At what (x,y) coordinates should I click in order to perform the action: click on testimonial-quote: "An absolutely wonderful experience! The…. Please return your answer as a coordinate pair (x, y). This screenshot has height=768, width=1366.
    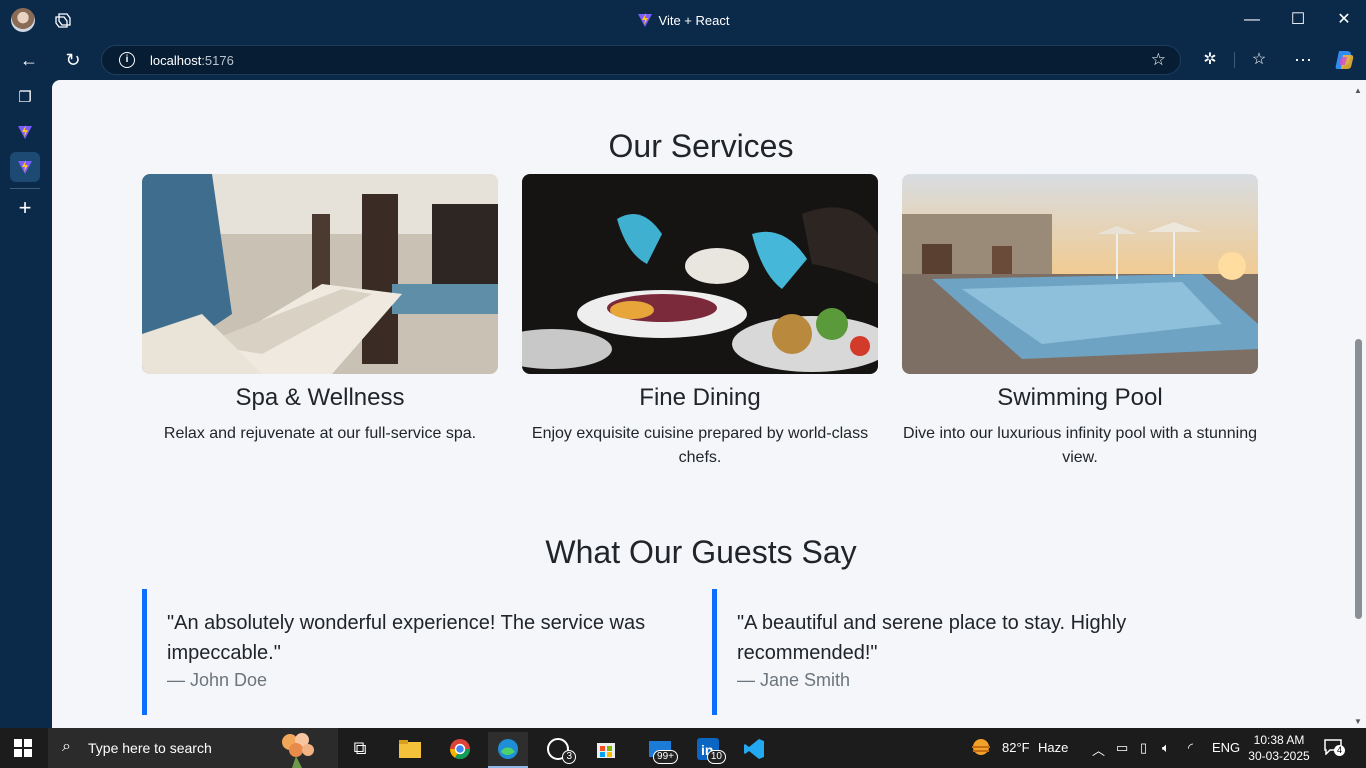
    Looking at the image, I should click on (406, 638).